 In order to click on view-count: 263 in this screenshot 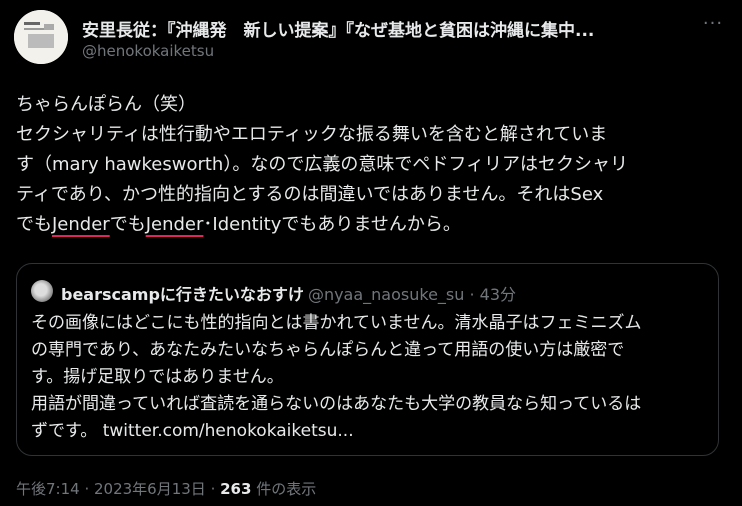, I will do `click(236, 489)`.